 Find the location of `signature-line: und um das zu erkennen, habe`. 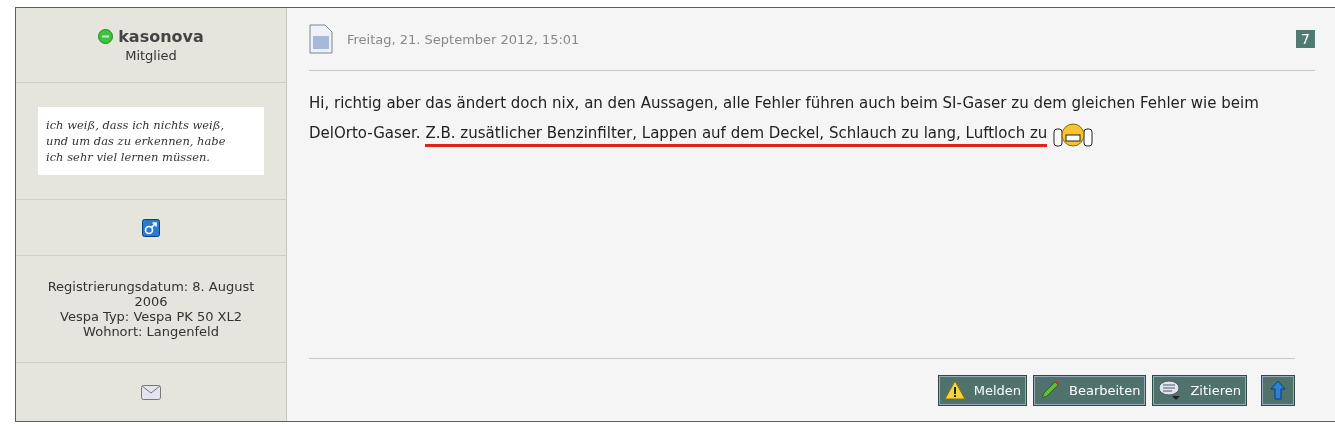

signature-line: und um das zu erkennen, habe is located at coordinates (136, 141).